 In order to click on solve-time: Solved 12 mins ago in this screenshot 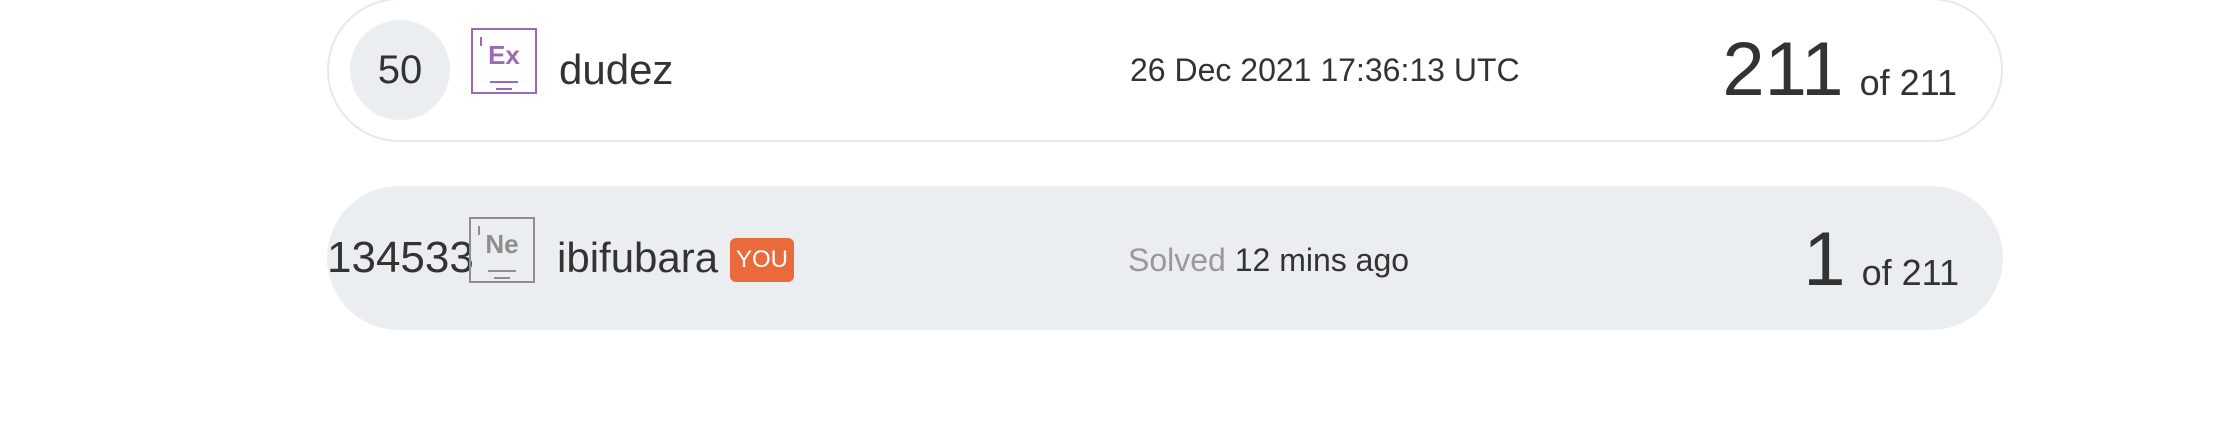, I will do `click(1268, 260)`.